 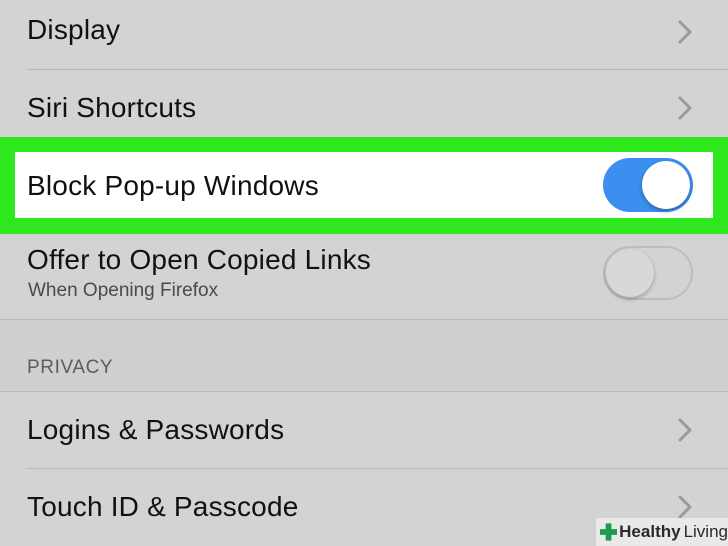 What do you see at coordinates (650, 531) in the screenshot?
I see `watermark-brand-bold: Healthy` at bounding box center [650, 531].